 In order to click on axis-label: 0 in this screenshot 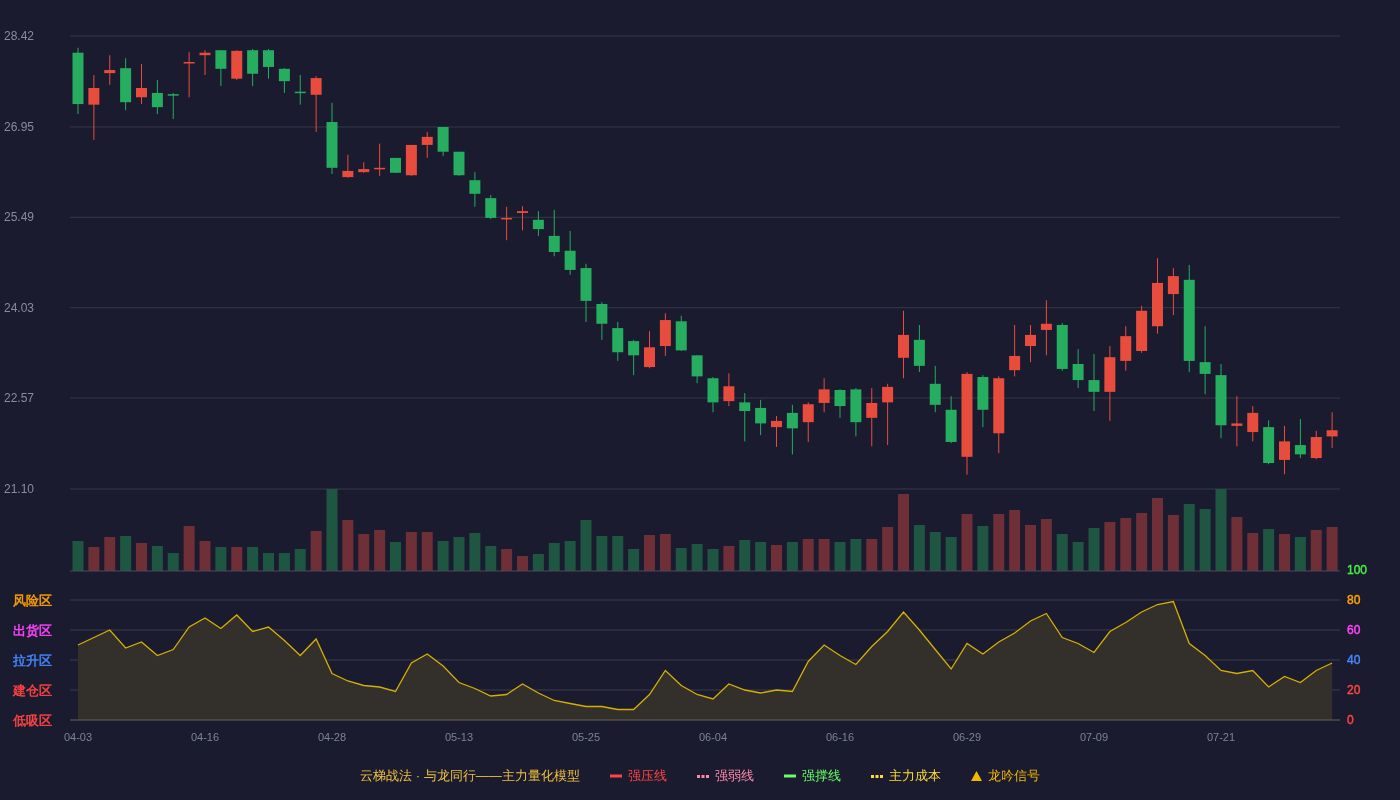, I will do `click(1350, 720)`.